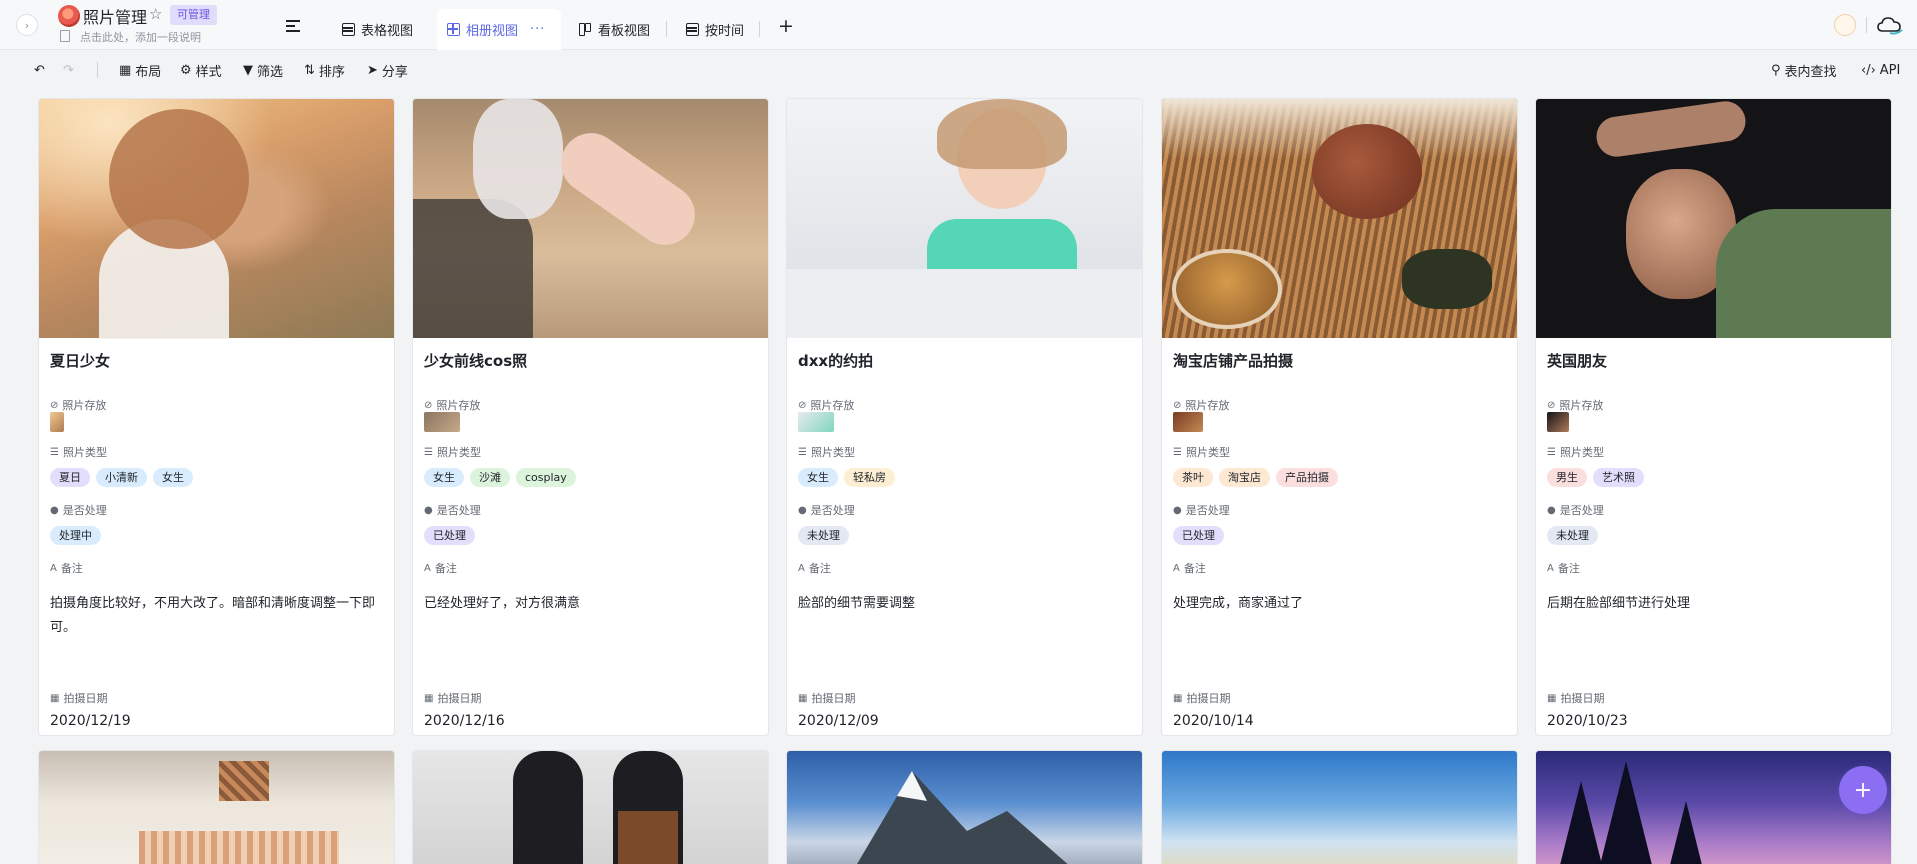  I want to click on undo-icon: ↶, so click(39, 70).